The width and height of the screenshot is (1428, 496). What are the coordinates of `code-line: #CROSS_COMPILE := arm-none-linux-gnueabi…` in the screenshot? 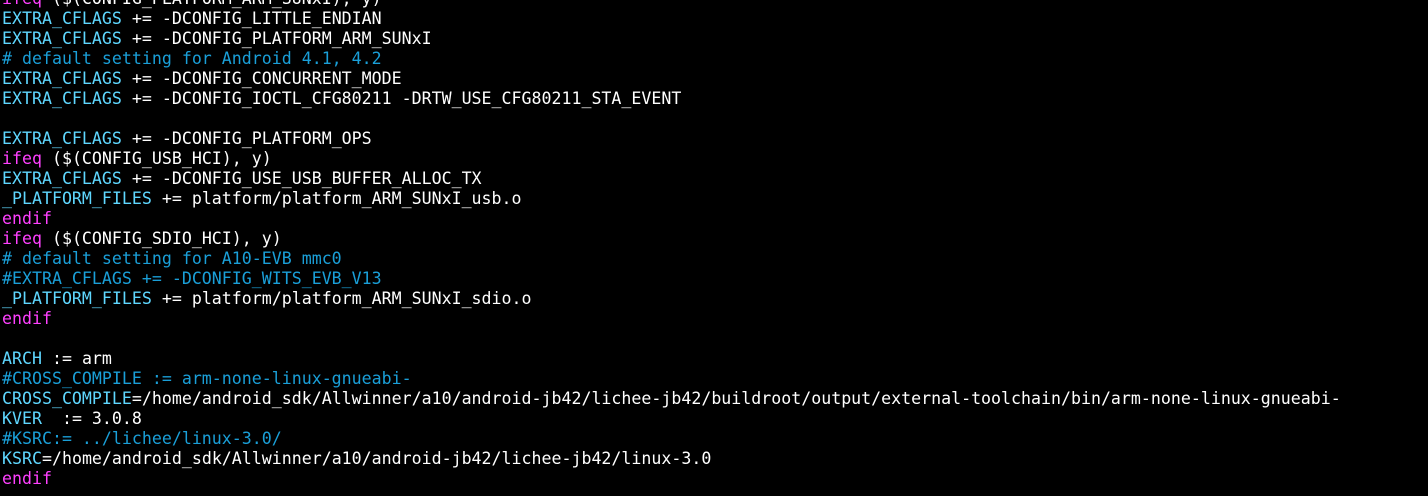 It's located at (715, 379).